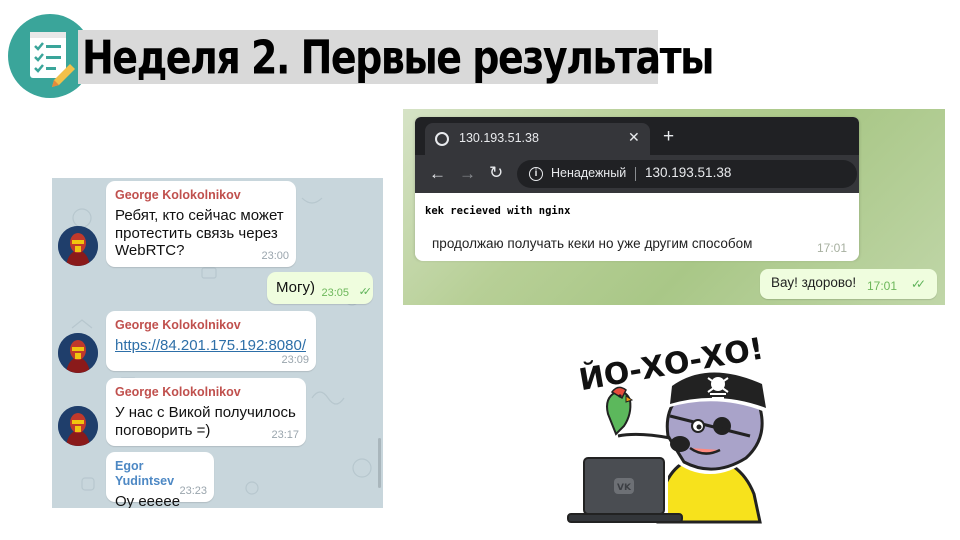  What do you see at coordinates (193, 491) in the screenshot?
I see `message-time: 23:23` at bounding box center [193, 491].